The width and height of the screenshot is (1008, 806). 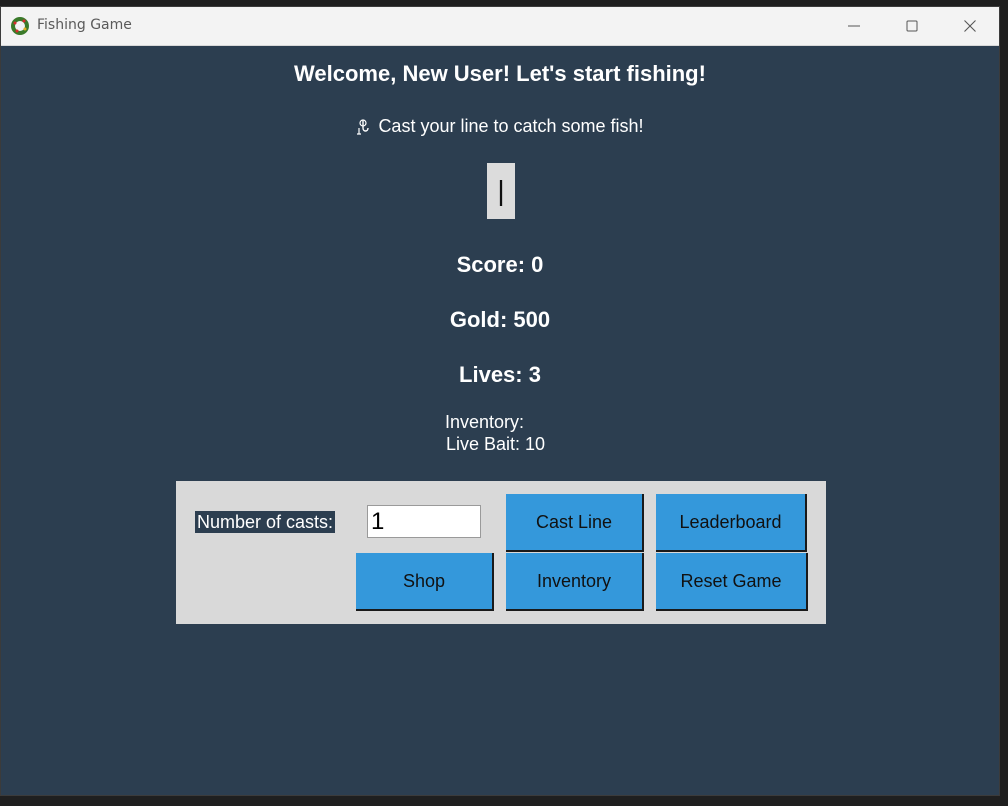 I want to click on close-button, so click(x=970, y=26).